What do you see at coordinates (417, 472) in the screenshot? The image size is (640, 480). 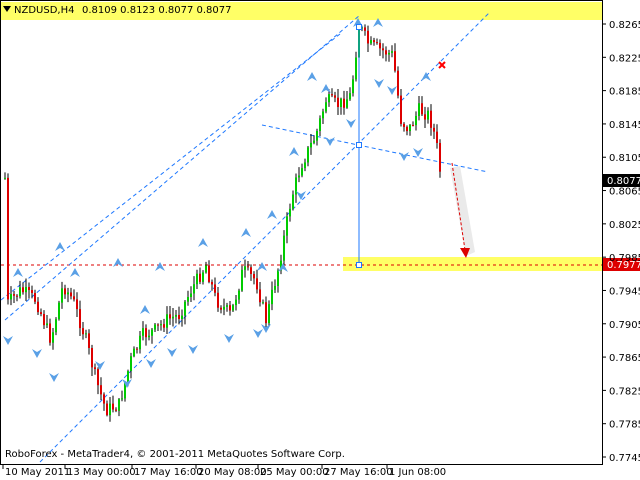 I see `x-tick-label: 1 Jun 08:00` at bounding box center [417, 472].